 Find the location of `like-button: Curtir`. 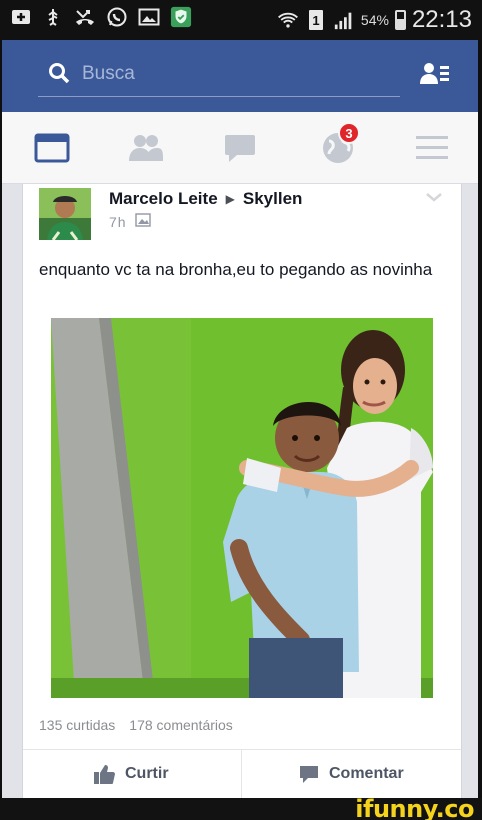

like-button: Curtir is located at coordinates (131, 774).